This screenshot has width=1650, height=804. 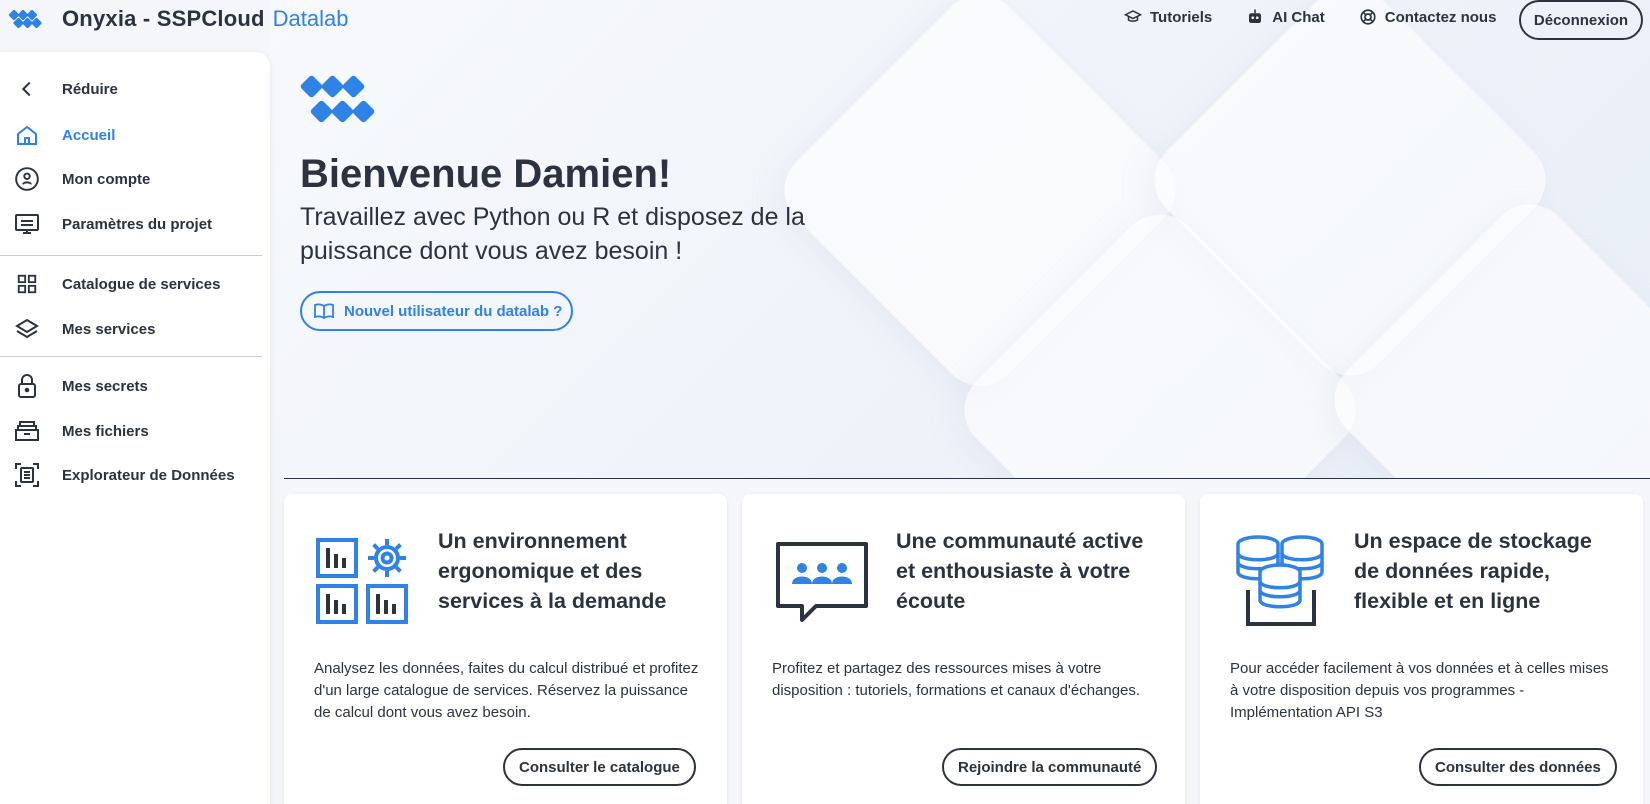 I want to click on tutorials-link: Tutoriels, so click(x=1168, y=17).